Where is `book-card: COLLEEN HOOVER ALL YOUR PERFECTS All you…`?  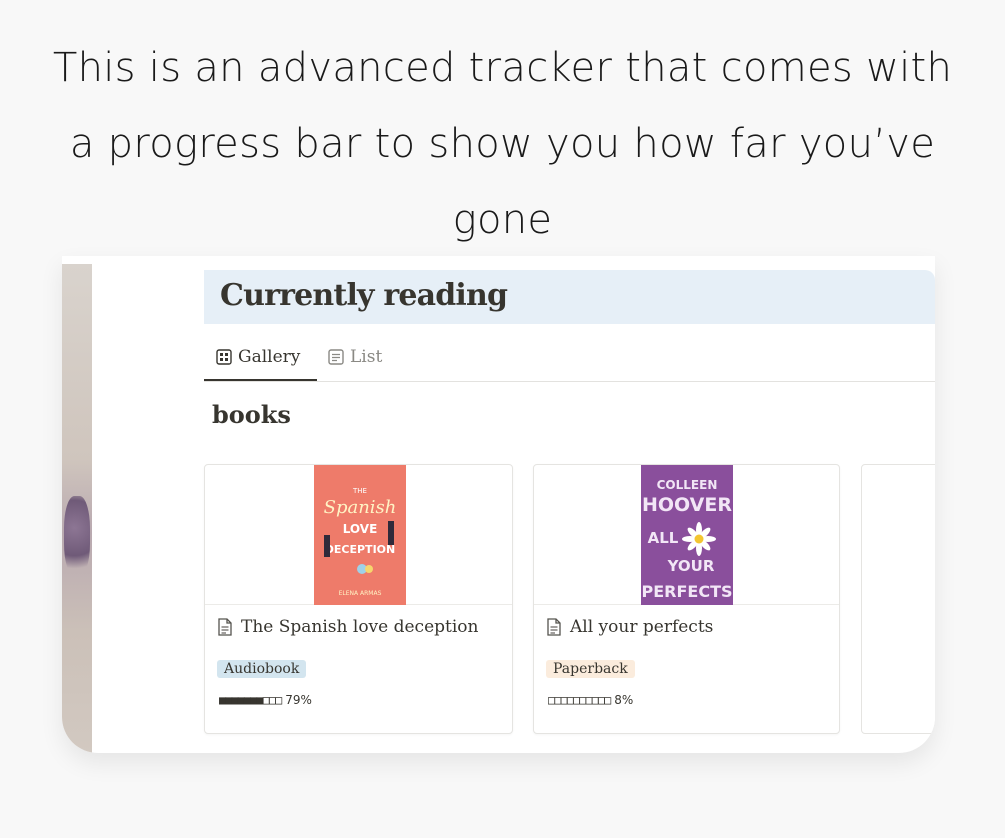 book-card: COLLEEN HOOVER ALL YOUR PERFECTS All you… is located at coordinates (686, 599).